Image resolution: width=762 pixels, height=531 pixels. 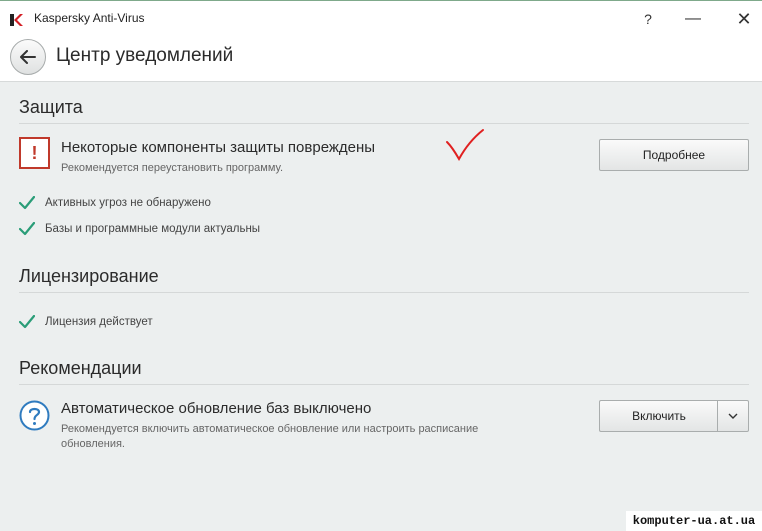 What do you see at coordinates (153, 229) in the screenshot?
I see `status-databases-current: Базы и программные модули актуальны` at bounding box center [153, 229].